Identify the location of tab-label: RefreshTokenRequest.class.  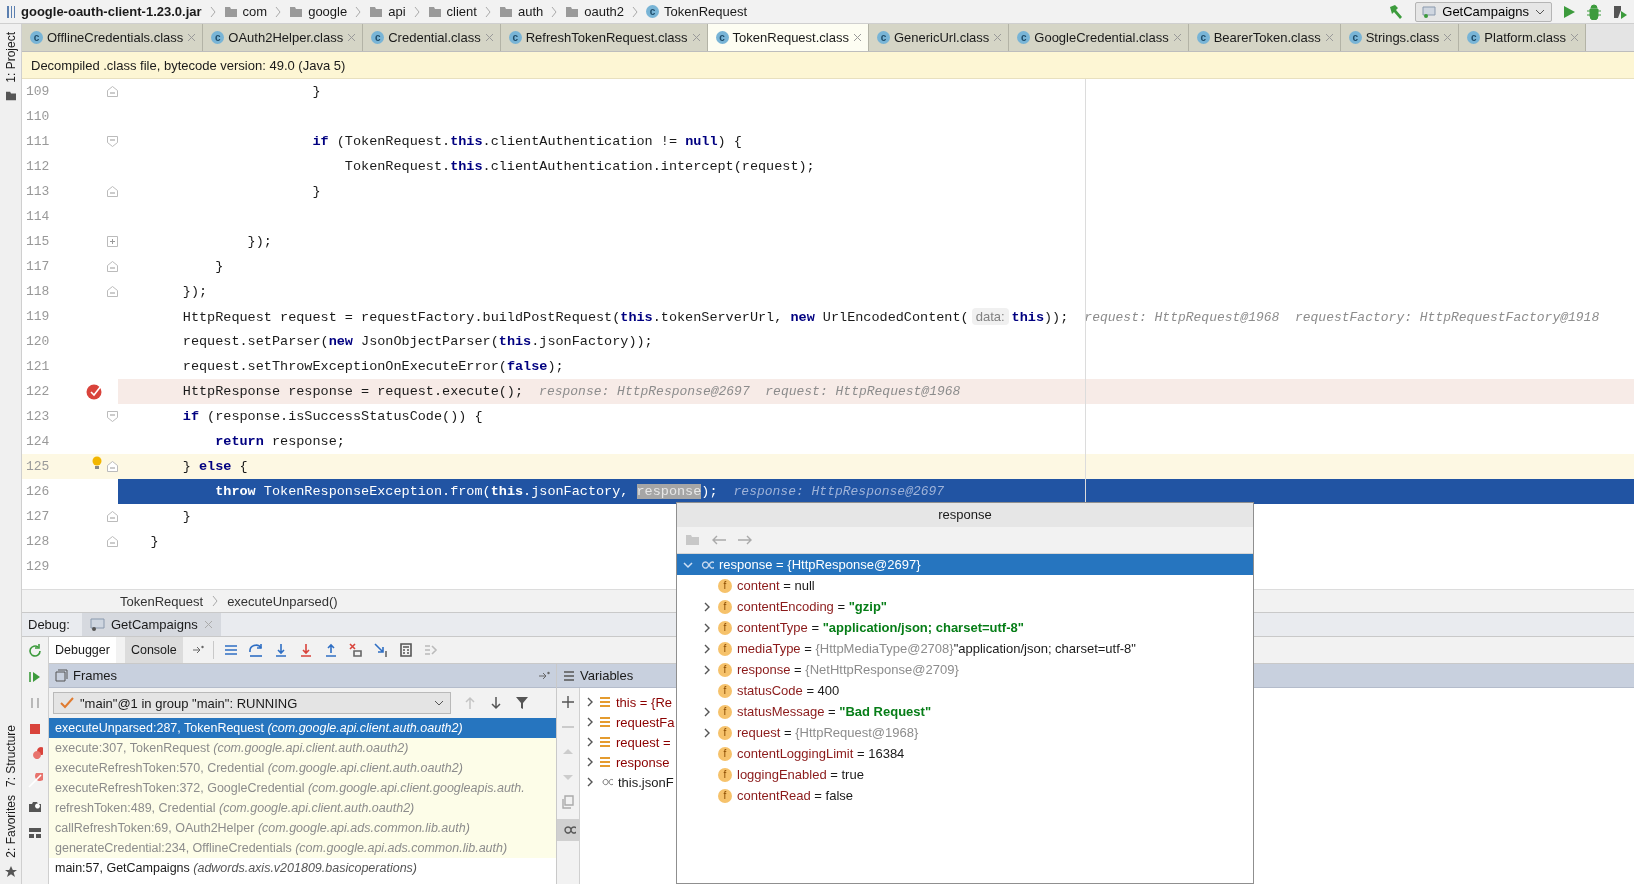
(606, 37).